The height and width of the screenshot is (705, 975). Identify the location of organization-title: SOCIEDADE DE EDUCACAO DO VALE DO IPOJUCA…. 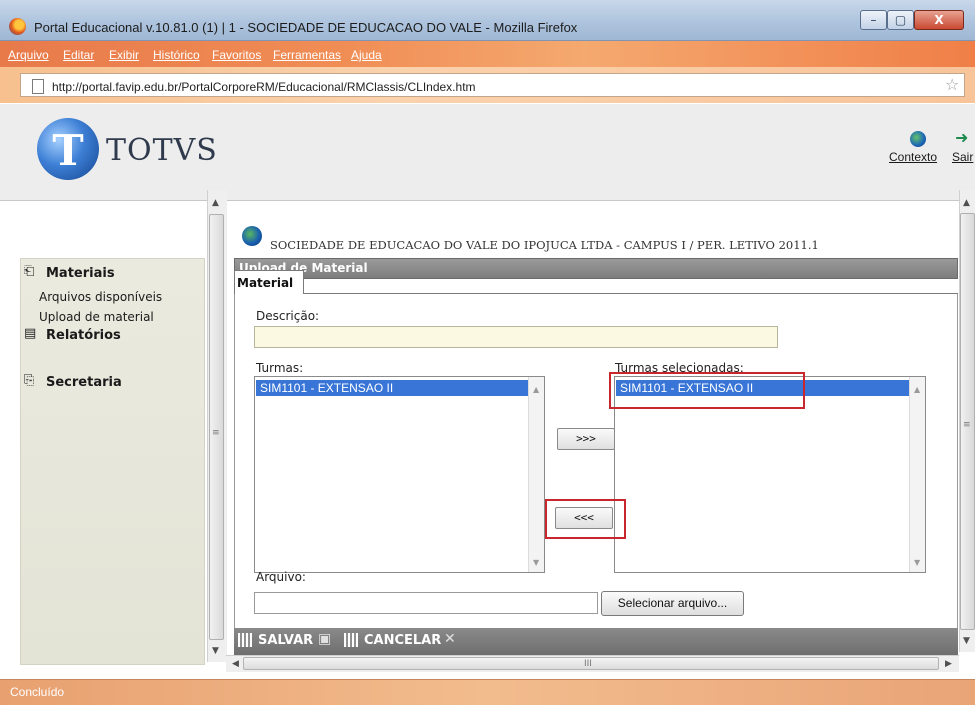
(544, 245).